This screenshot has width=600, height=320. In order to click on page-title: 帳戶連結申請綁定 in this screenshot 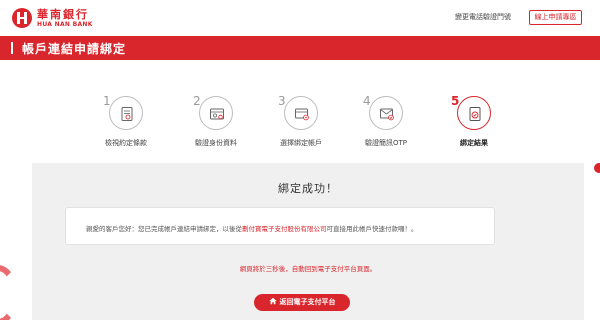, I will do `click(74, 49)`.